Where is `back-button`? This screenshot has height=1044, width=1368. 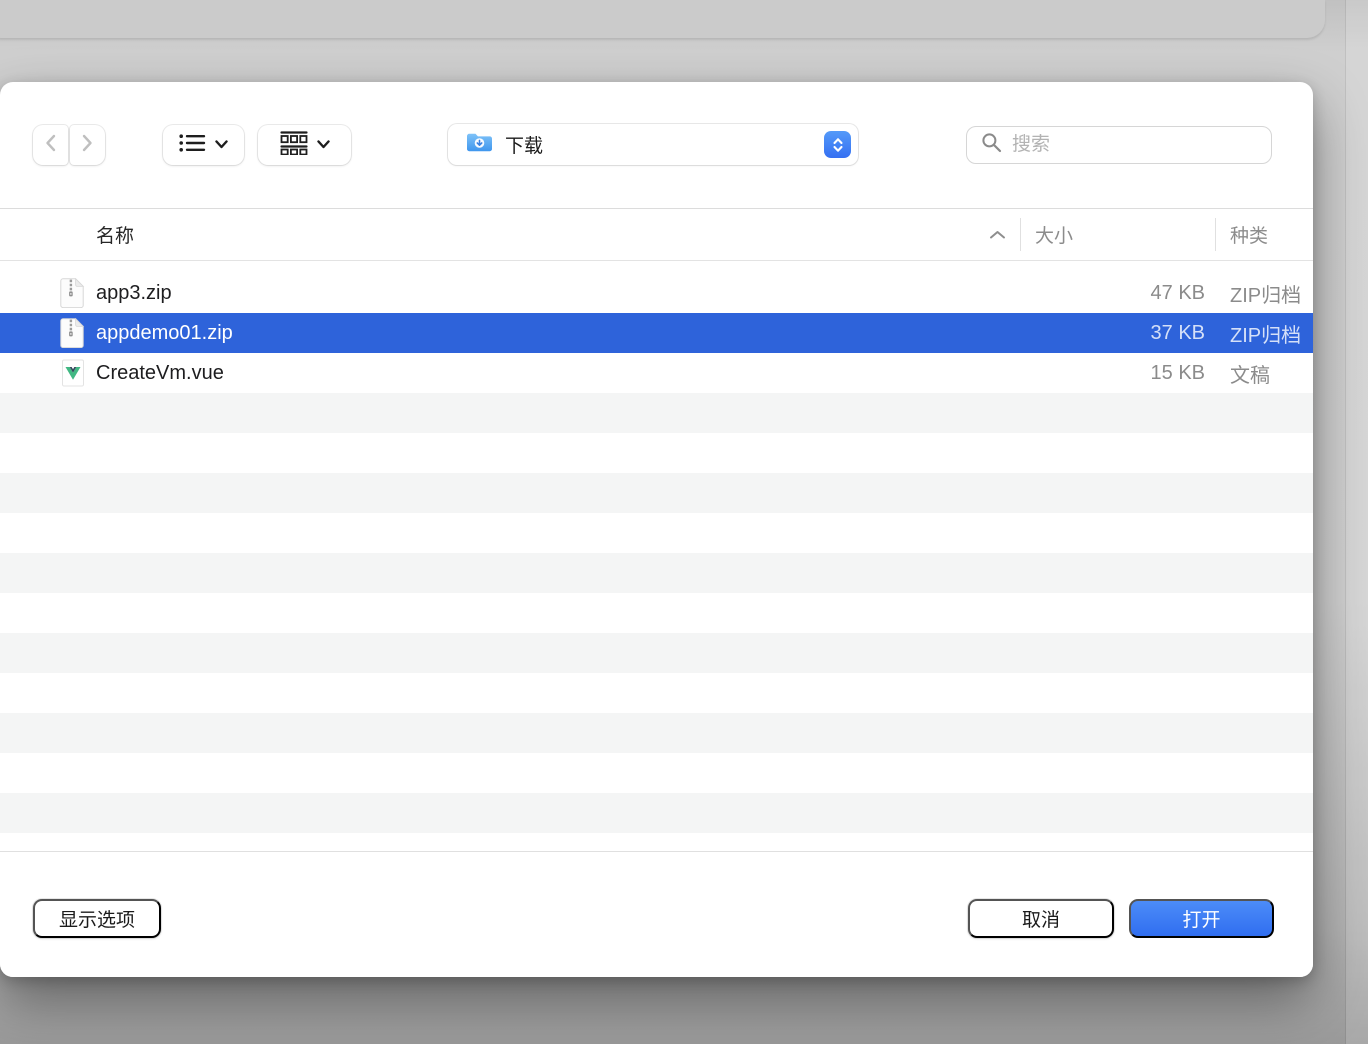 back-button is located at coordinates (50, 145).